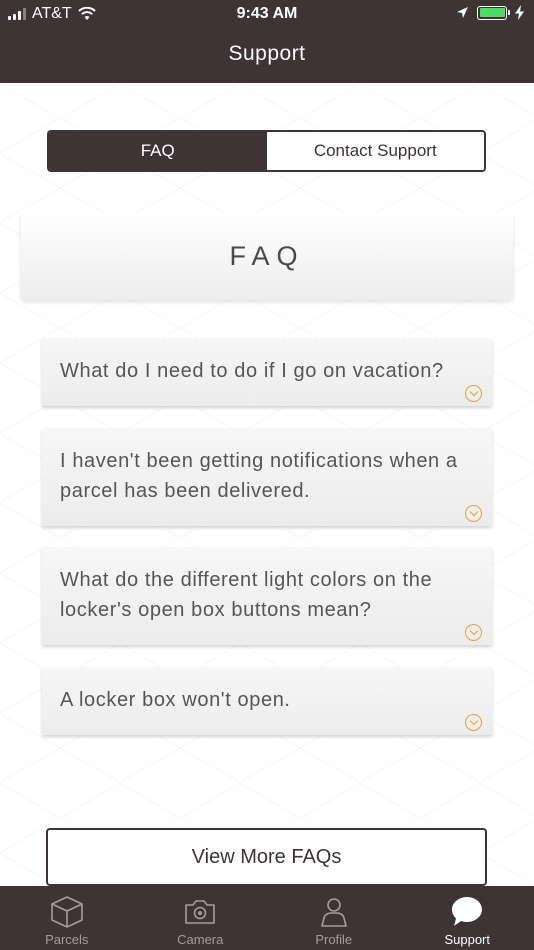  Describe the element at coordinates (267, 256) in the screenshot. I see `faq-section-title: FAQ` at that location.